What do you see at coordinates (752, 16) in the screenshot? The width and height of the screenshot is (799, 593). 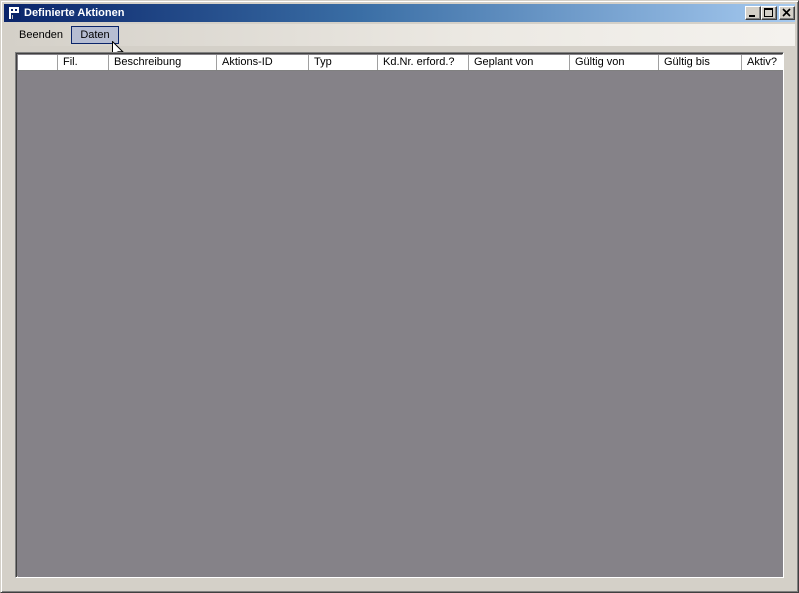 I see `minimize-icon` at bounding box center [752, 16].